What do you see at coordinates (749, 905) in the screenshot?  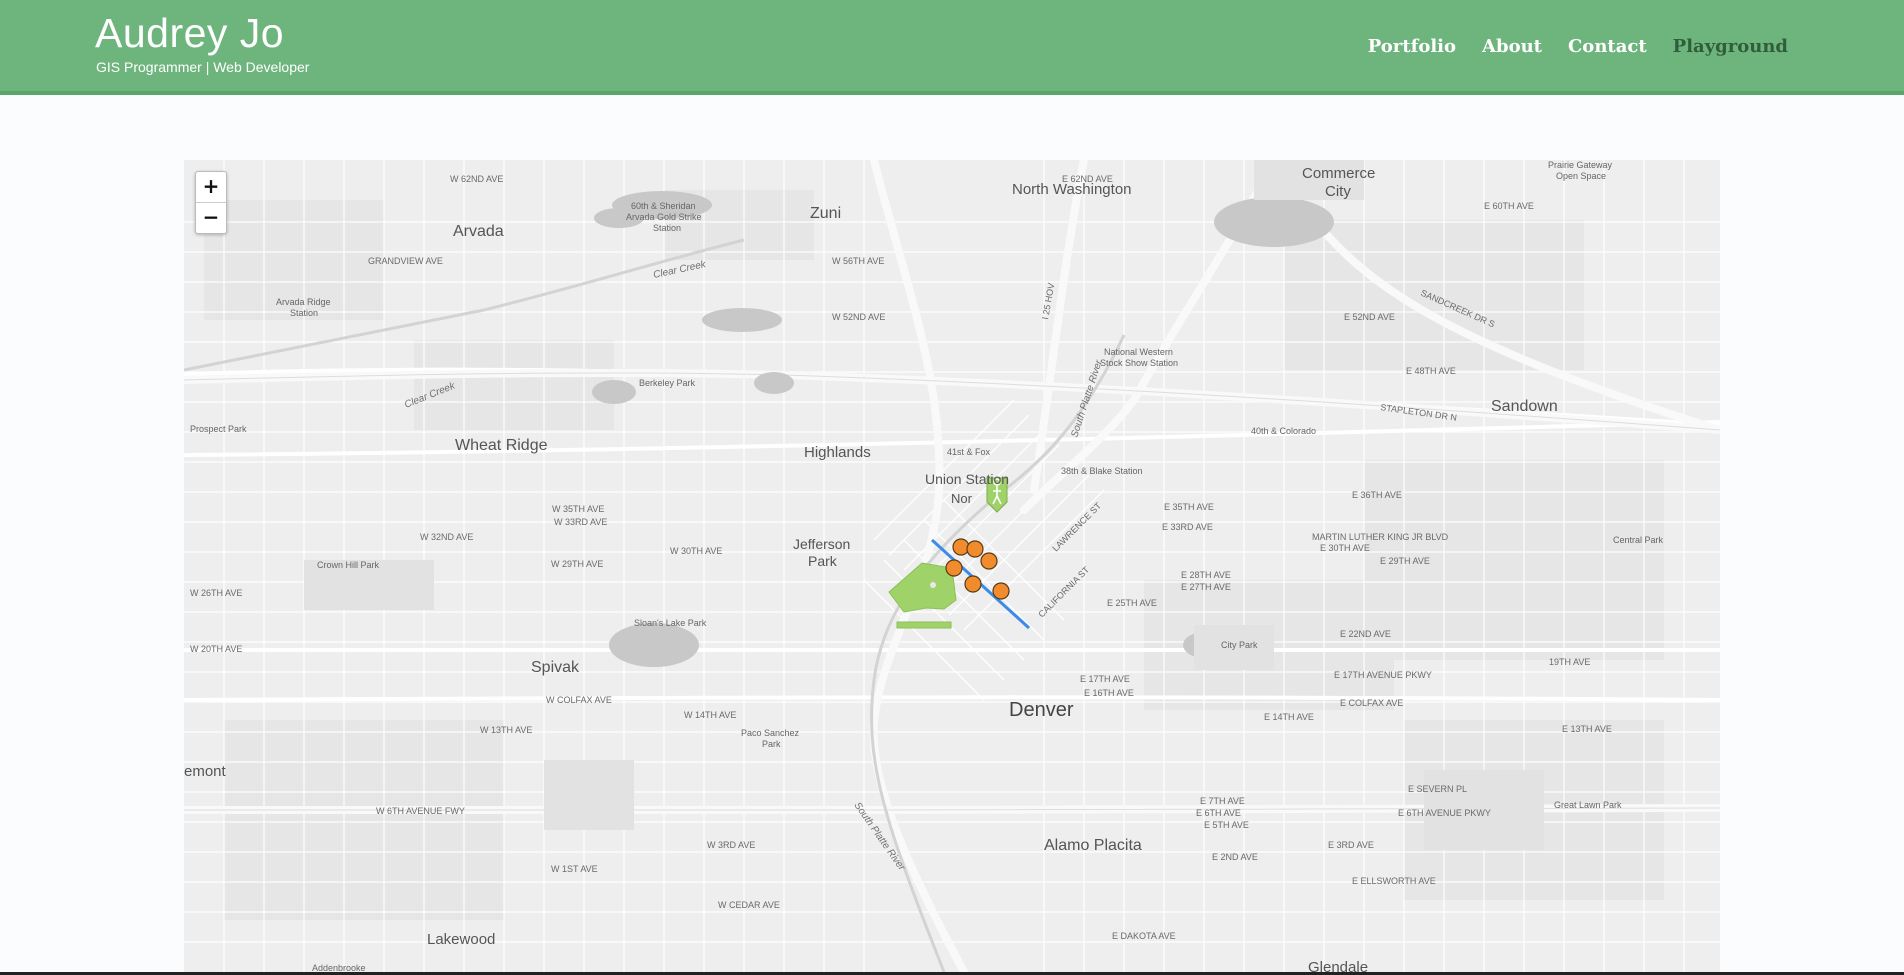 I see `street-label: W CEDAR AVE` at bounding box center [749, 905].